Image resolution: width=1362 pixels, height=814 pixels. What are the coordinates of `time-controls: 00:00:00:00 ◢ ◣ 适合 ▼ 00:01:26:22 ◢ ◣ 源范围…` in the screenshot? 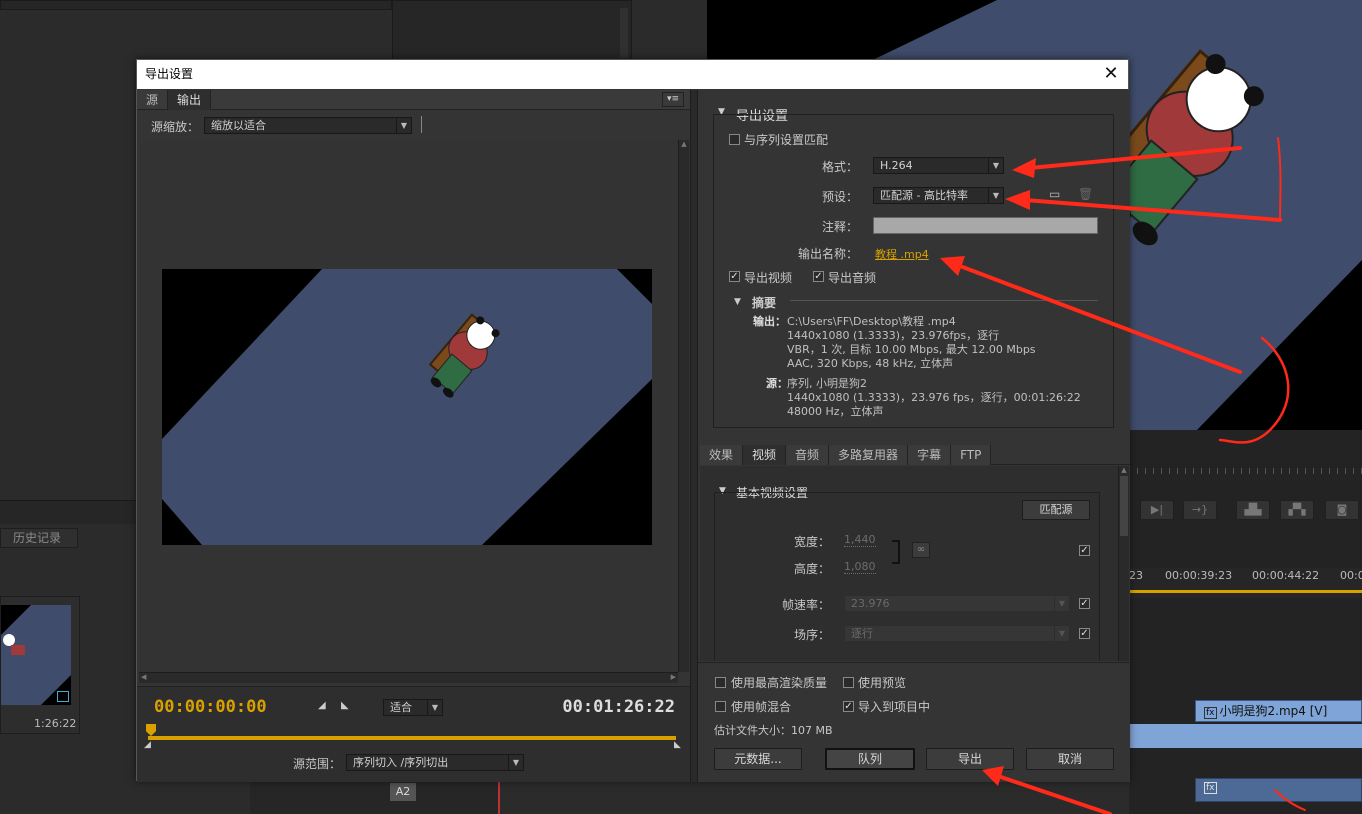 It's located at (413, 734).